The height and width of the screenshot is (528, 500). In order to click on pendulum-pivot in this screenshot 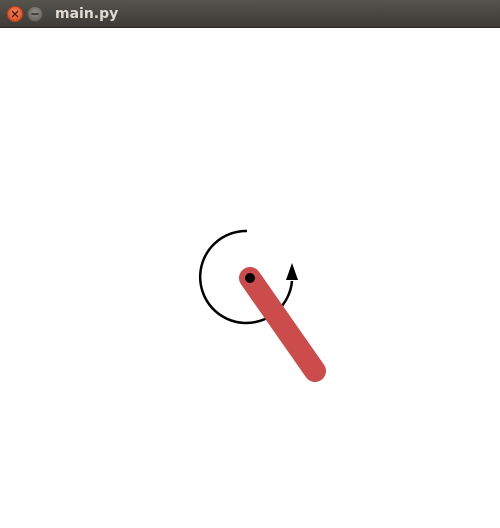, I will do `click(250, 278)`.